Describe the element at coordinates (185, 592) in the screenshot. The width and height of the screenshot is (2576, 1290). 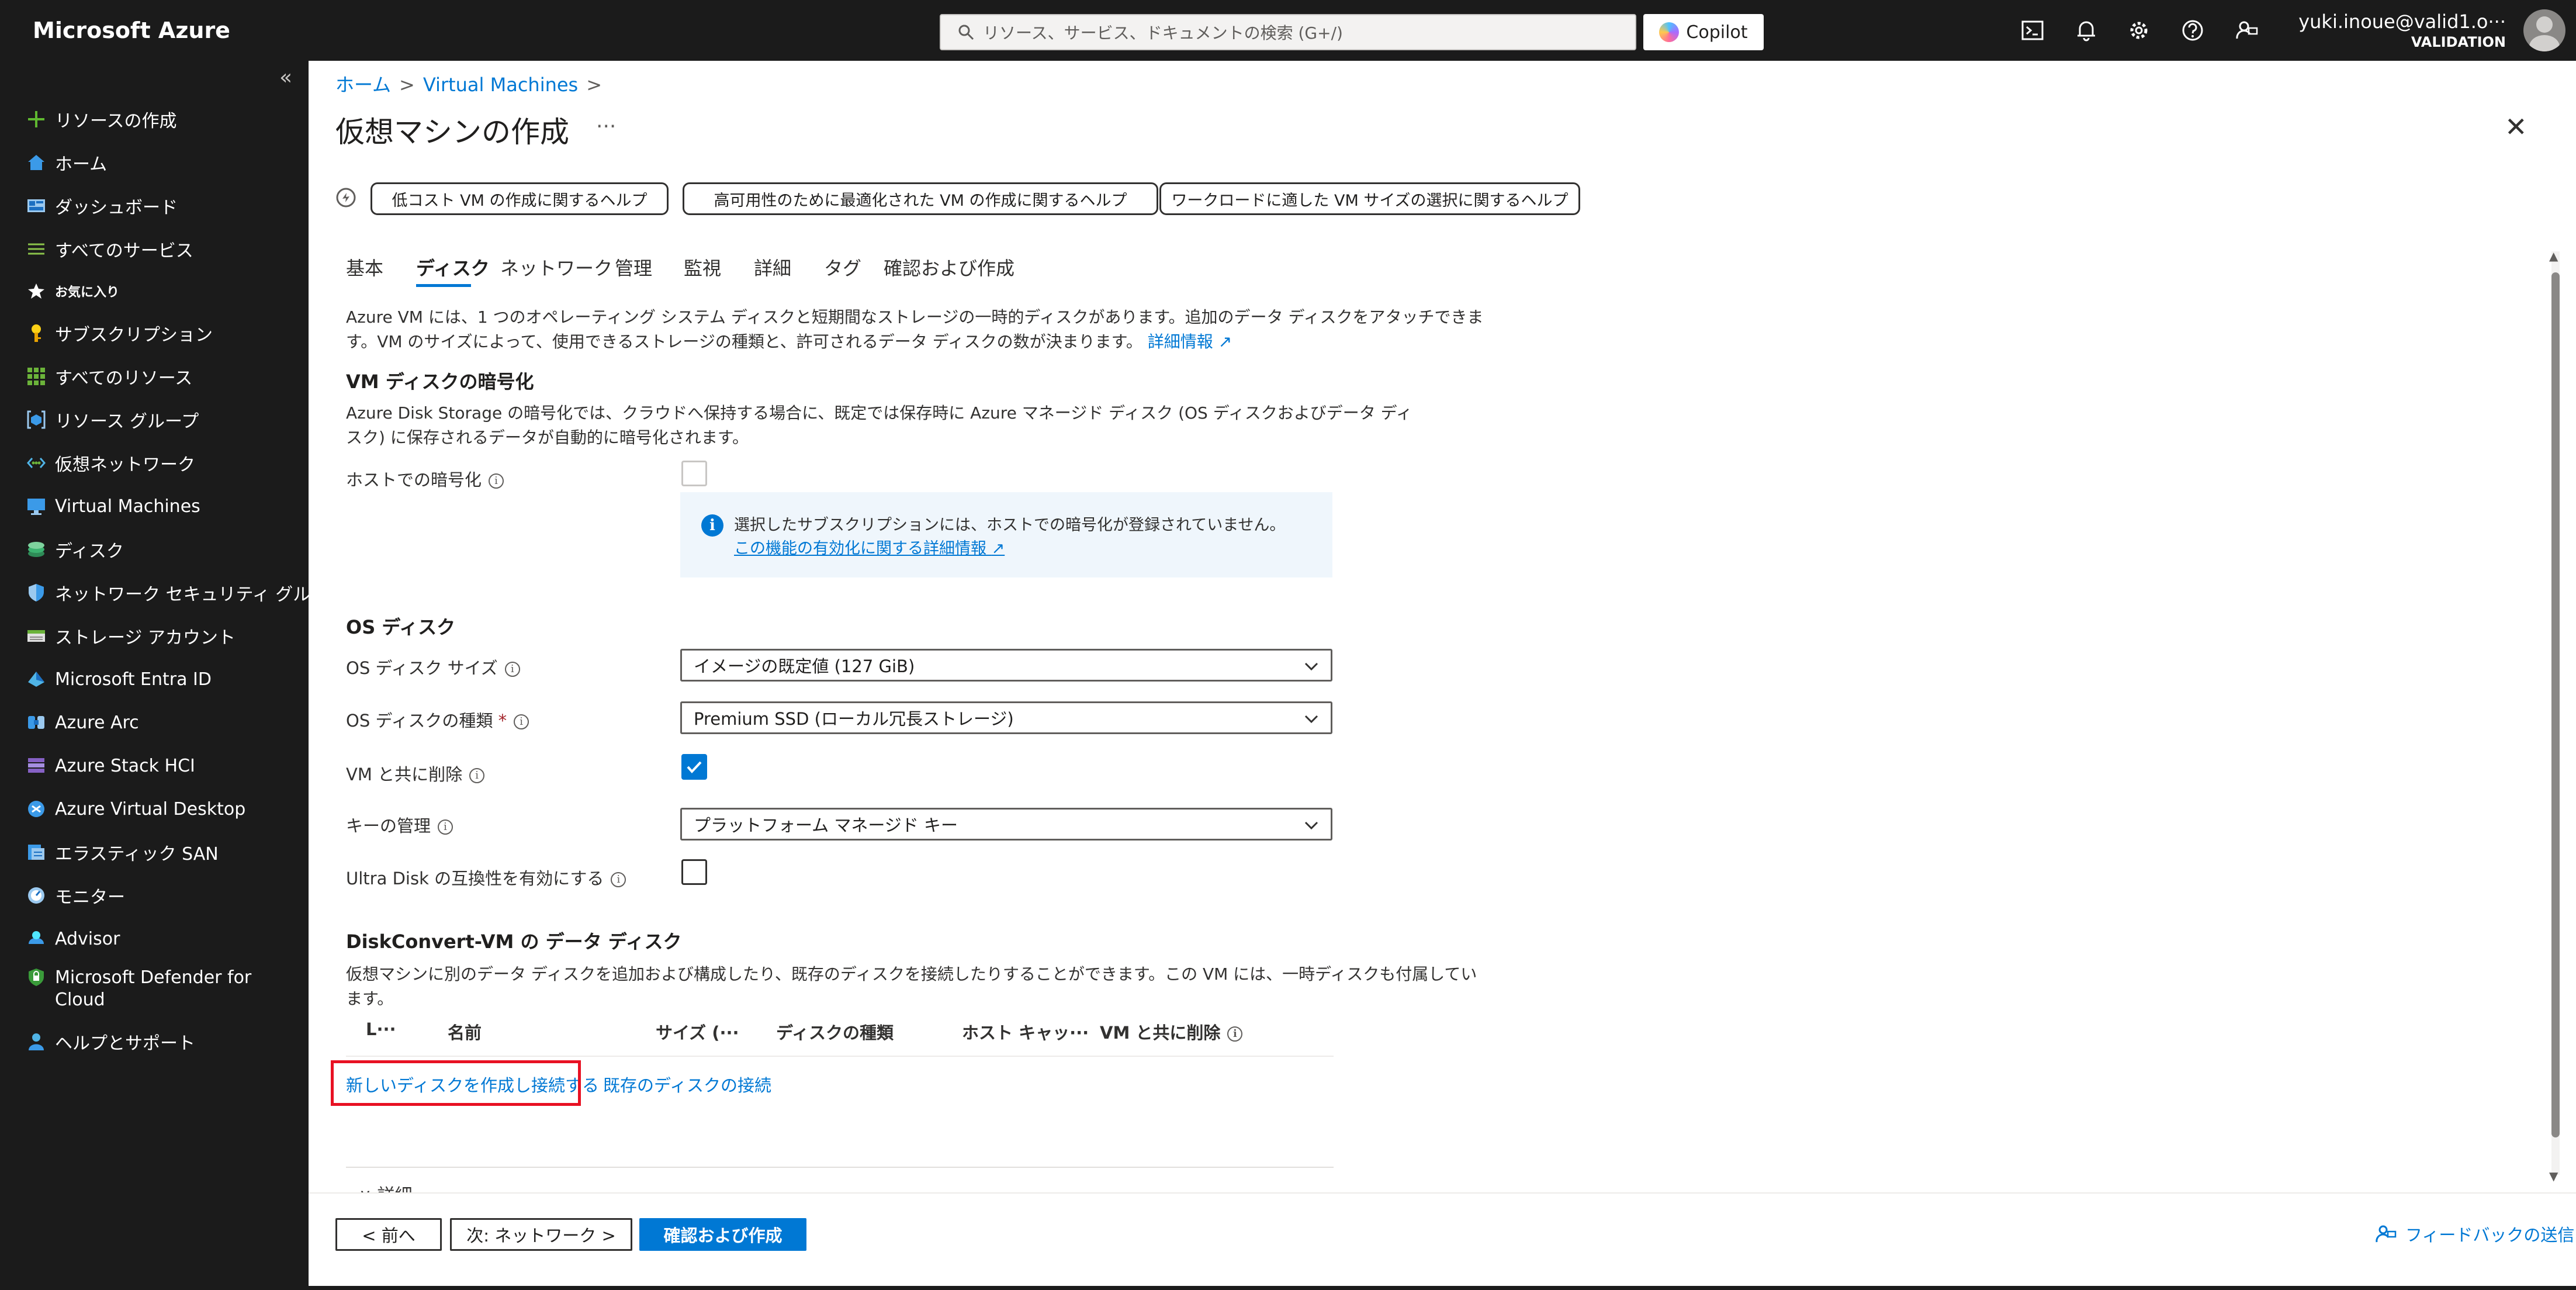
I see `sidebar-item-nsg: ネットワーク セキュリティ グループ` at that location.